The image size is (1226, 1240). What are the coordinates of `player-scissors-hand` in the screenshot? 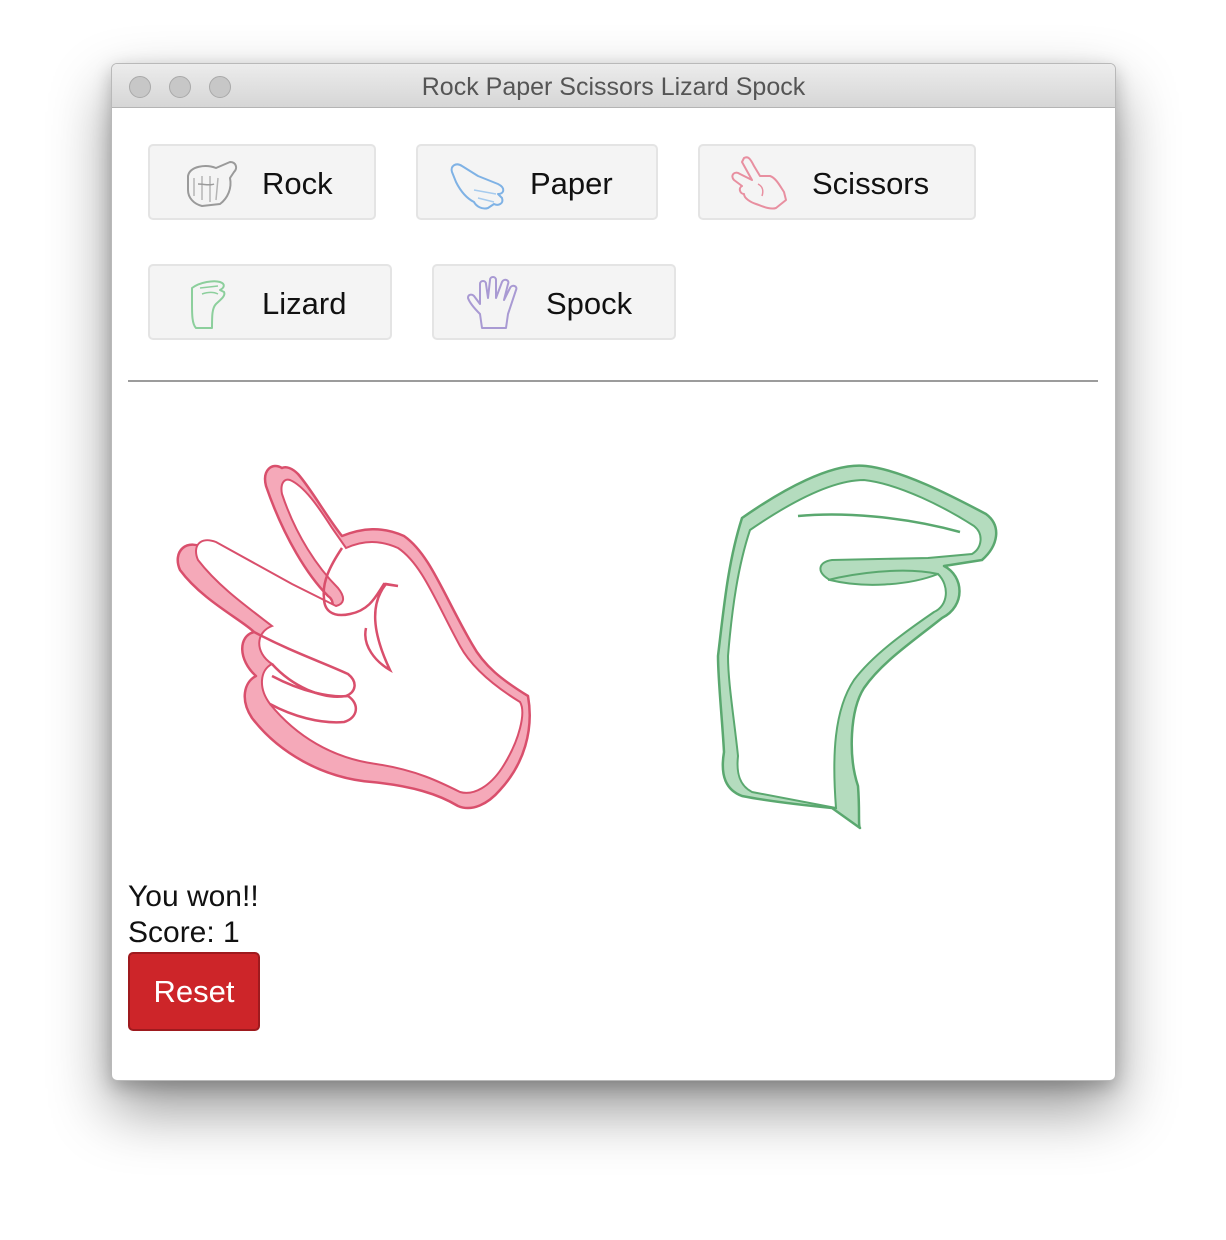 It's located at (353, 637).